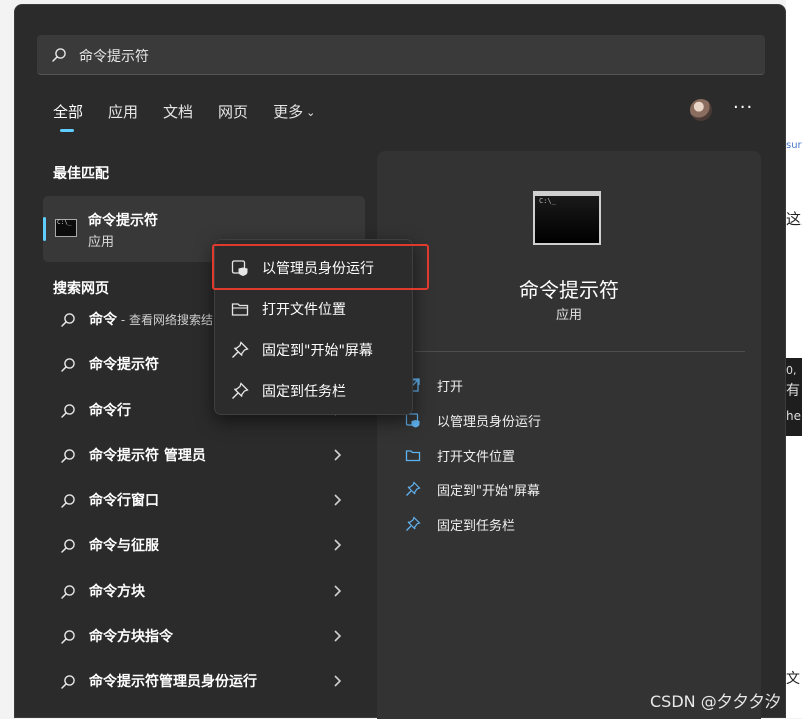 The image size is (802, 719). I want to click on list-item-label: 命令行, so click(110, 410).